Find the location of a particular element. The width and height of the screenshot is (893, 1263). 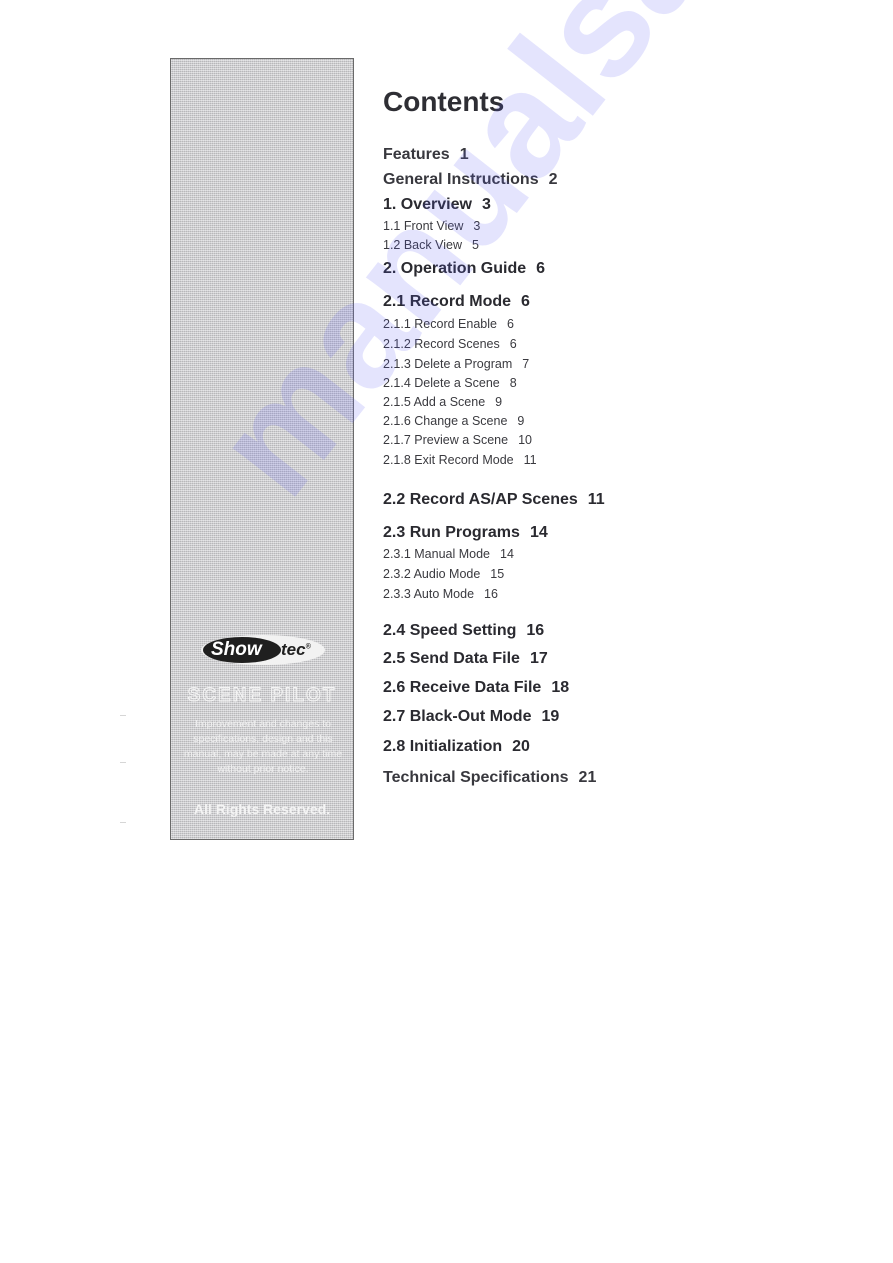

logo-text-tec-label: tec is located at coordinates (293, 649).